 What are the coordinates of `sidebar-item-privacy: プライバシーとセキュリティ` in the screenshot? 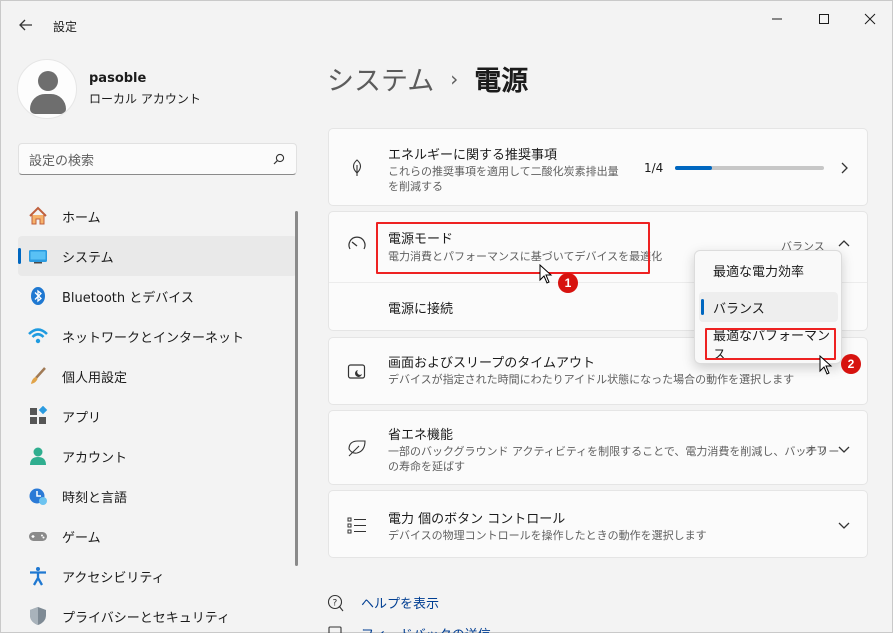 It's located at (157, 614).